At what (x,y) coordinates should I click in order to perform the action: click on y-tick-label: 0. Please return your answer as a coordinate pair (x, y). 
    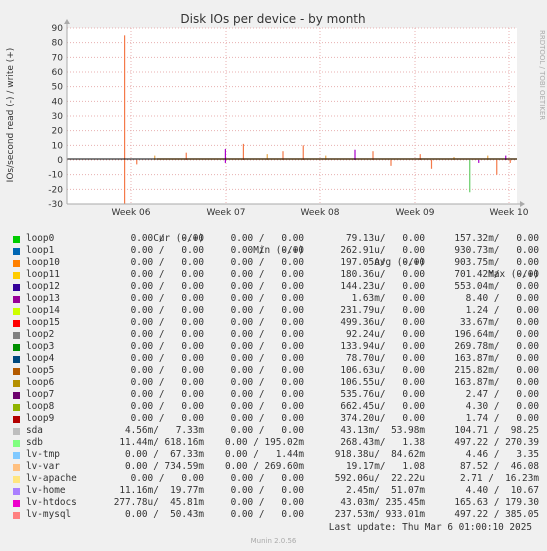
    Looking at the image, I should click on (60, 161).